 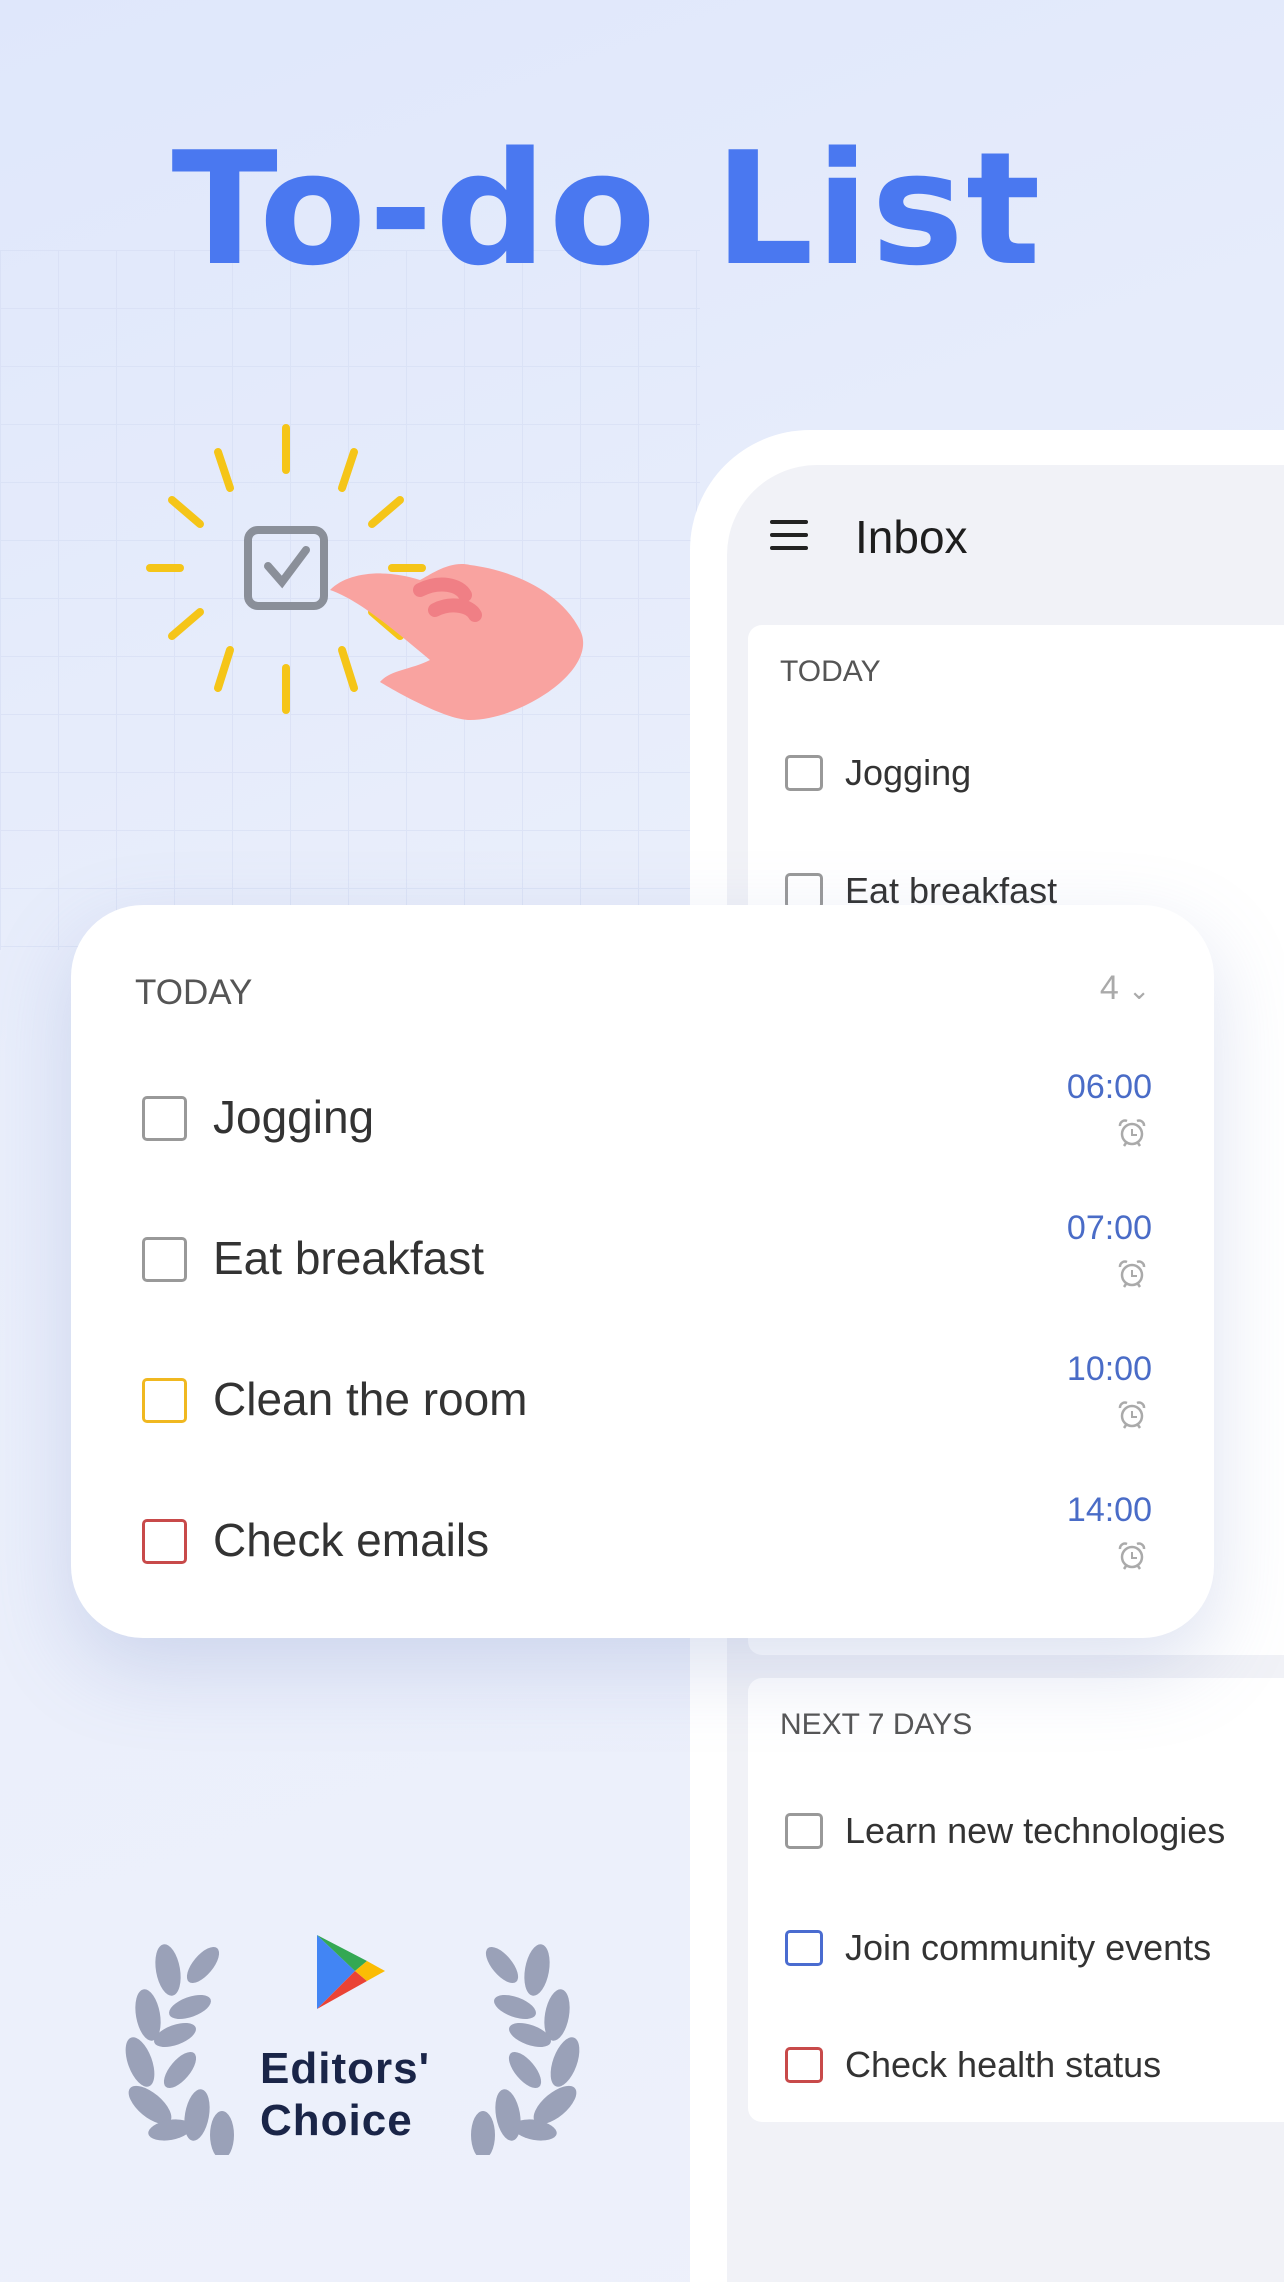 I want to click on task-text: Check health status, so click(x=1003, y=2064).